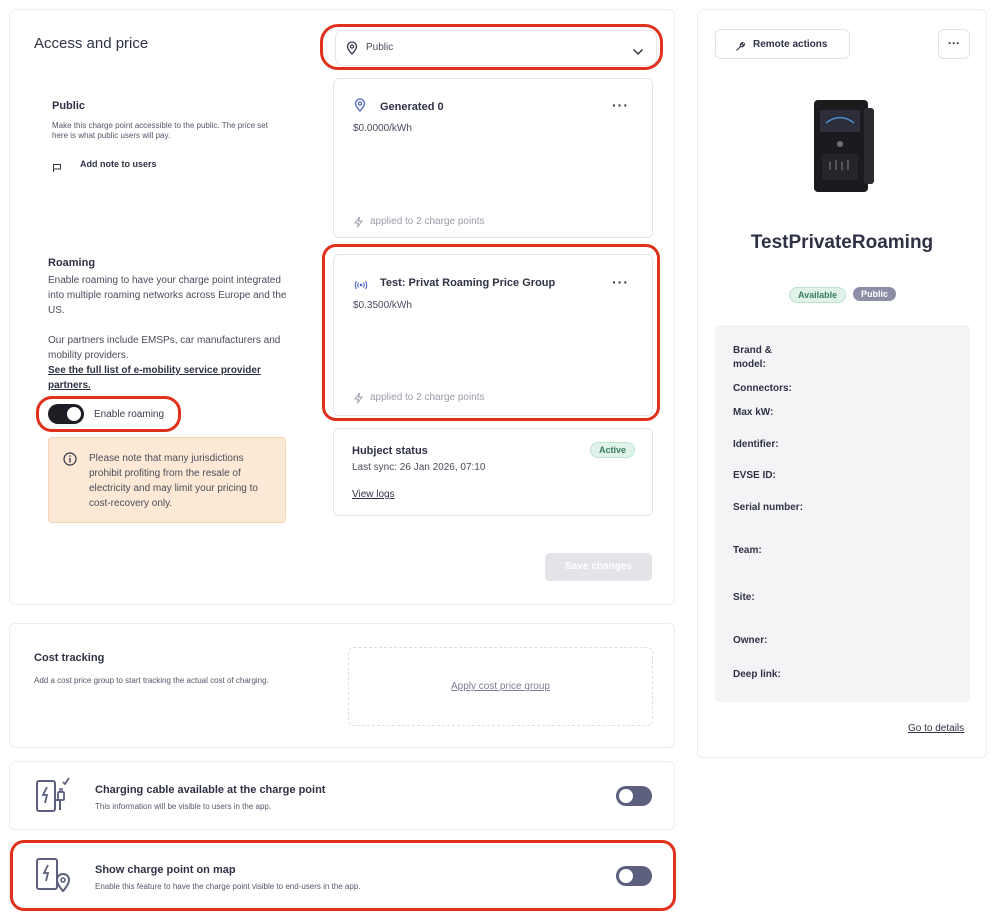  Describe the element at coordinates (373, 494) in the screenshot. I see `view-logs-link: View logs` at that location.